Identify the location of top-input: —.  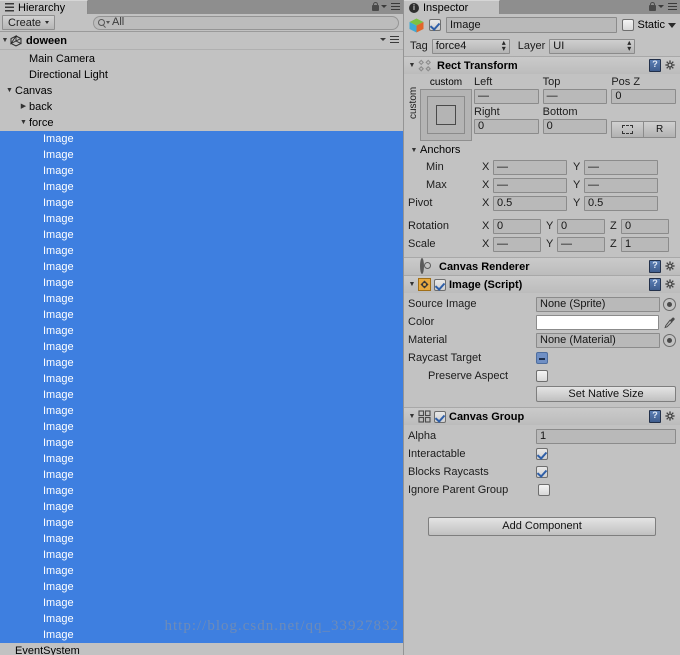
(575, 96).